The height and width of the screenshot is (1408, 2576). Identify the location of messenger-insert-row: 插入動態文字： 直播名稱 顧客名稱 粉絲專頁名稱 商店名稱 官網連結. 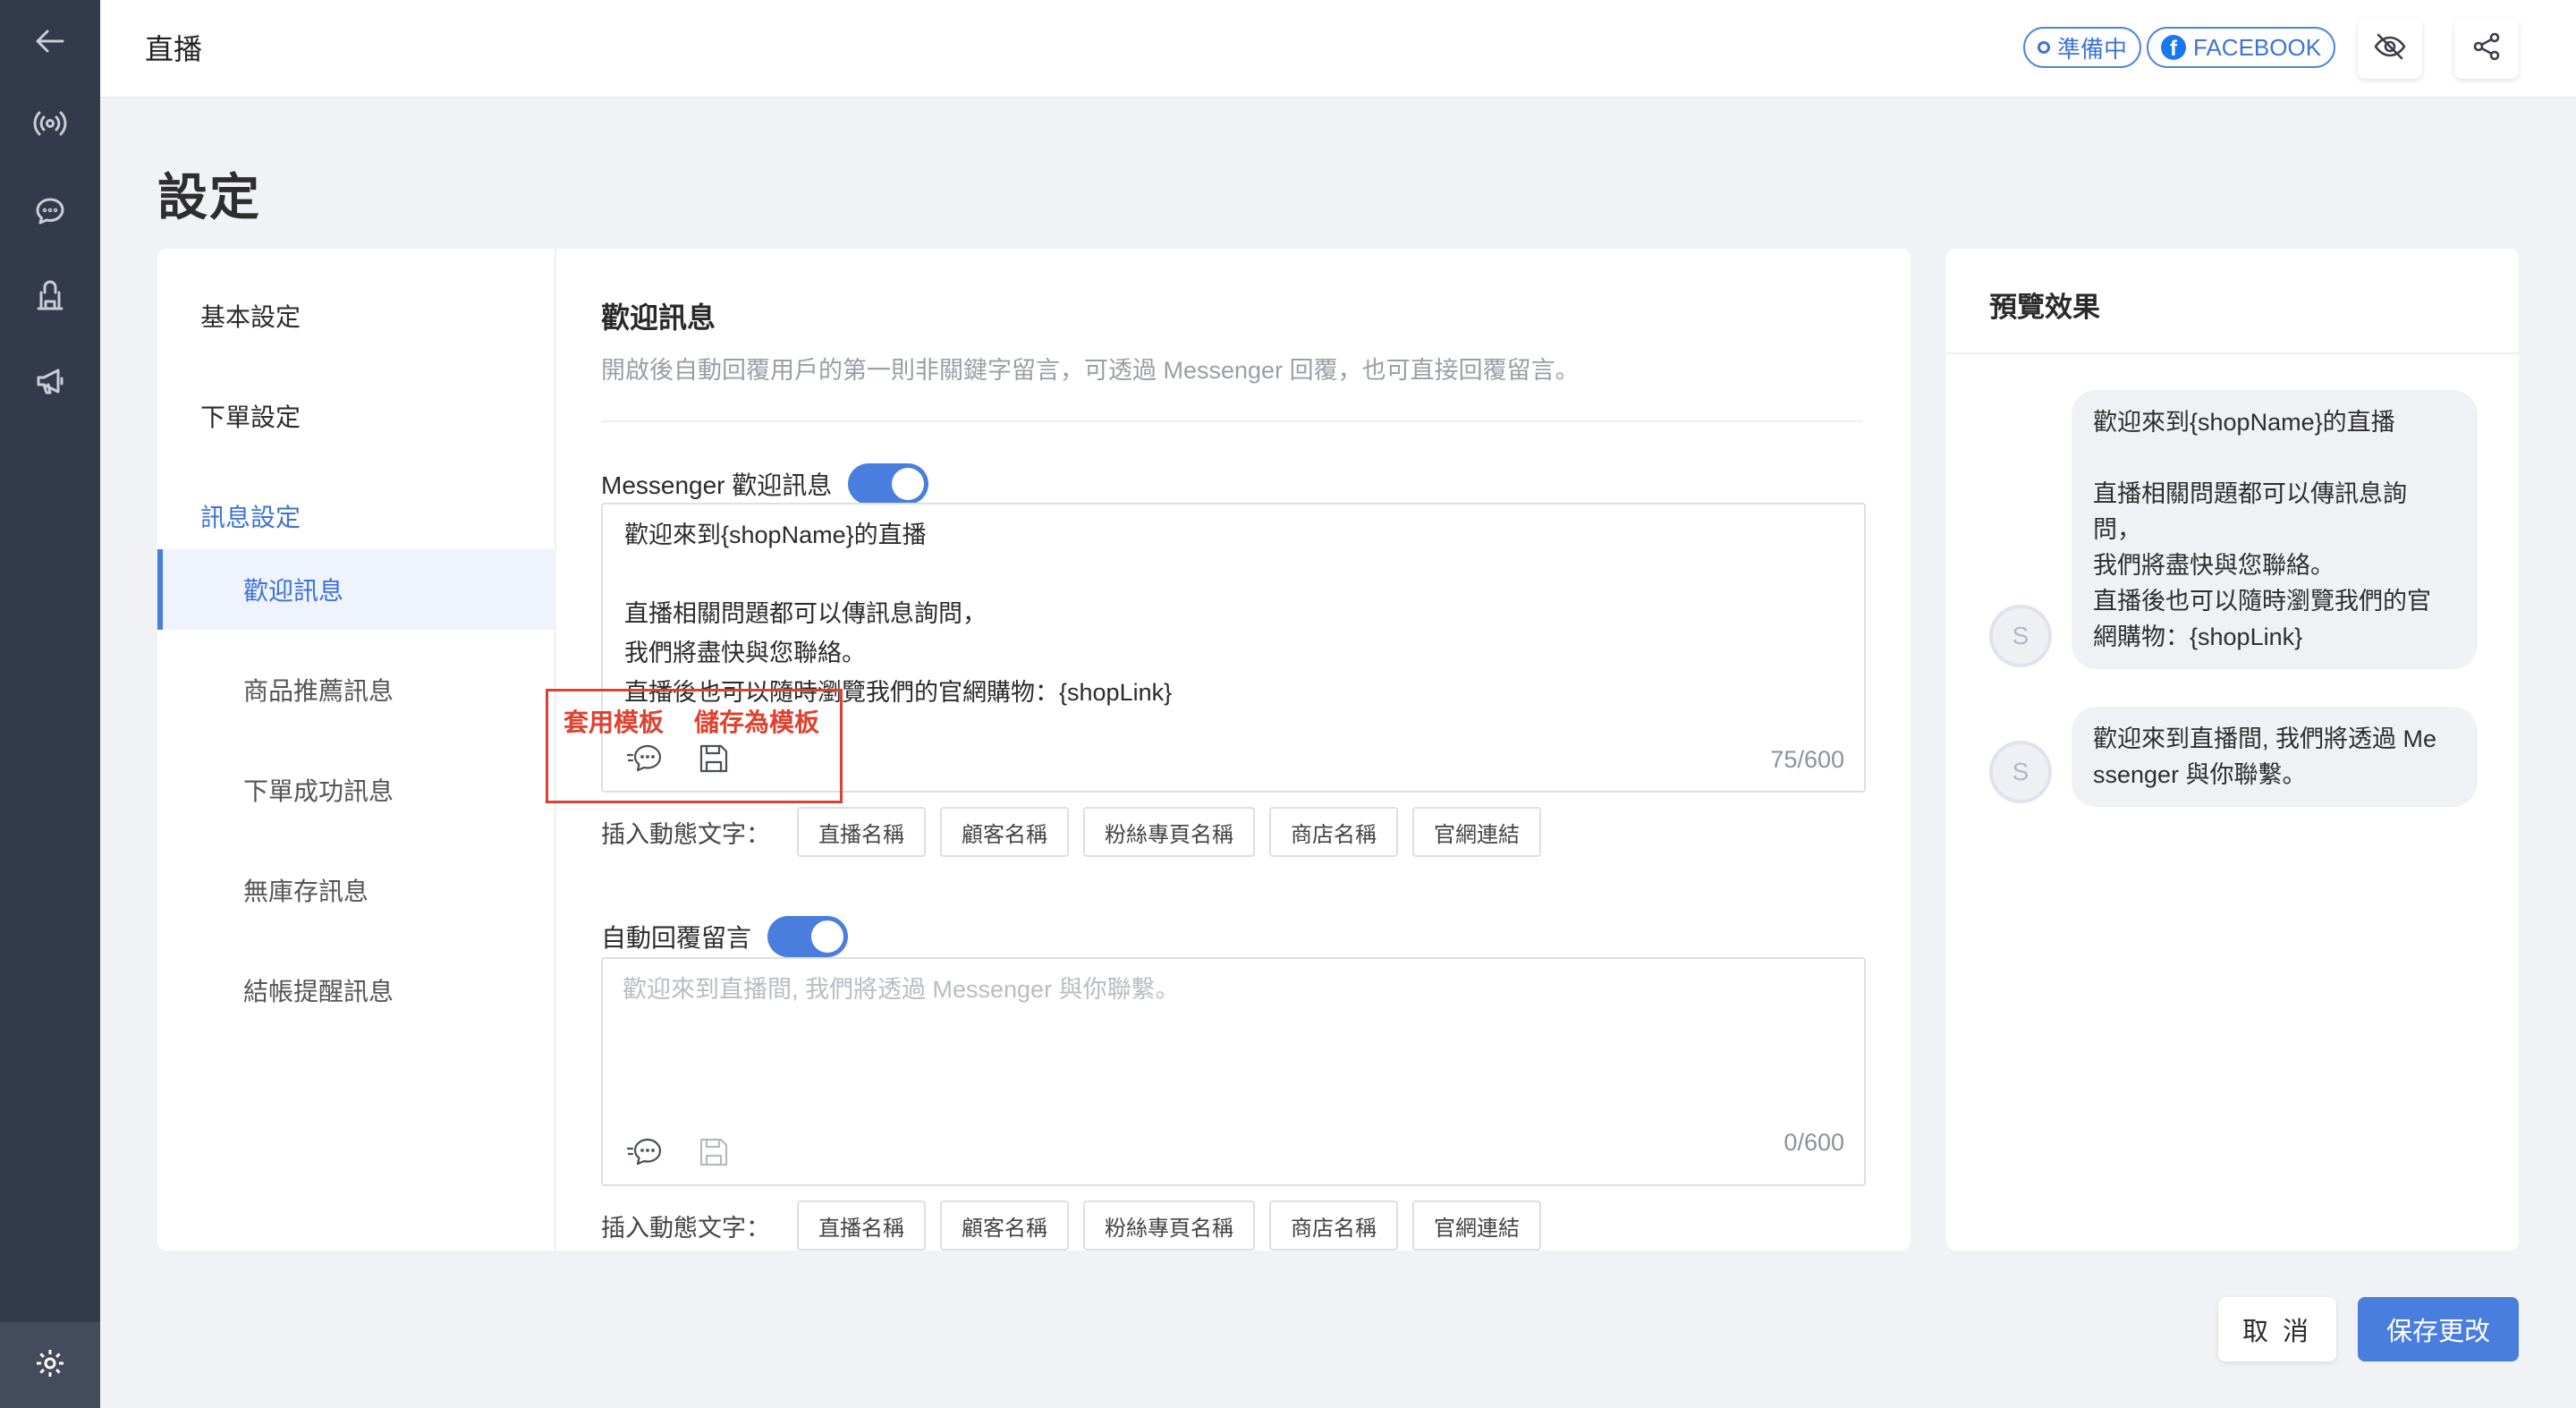
(1071, 832).